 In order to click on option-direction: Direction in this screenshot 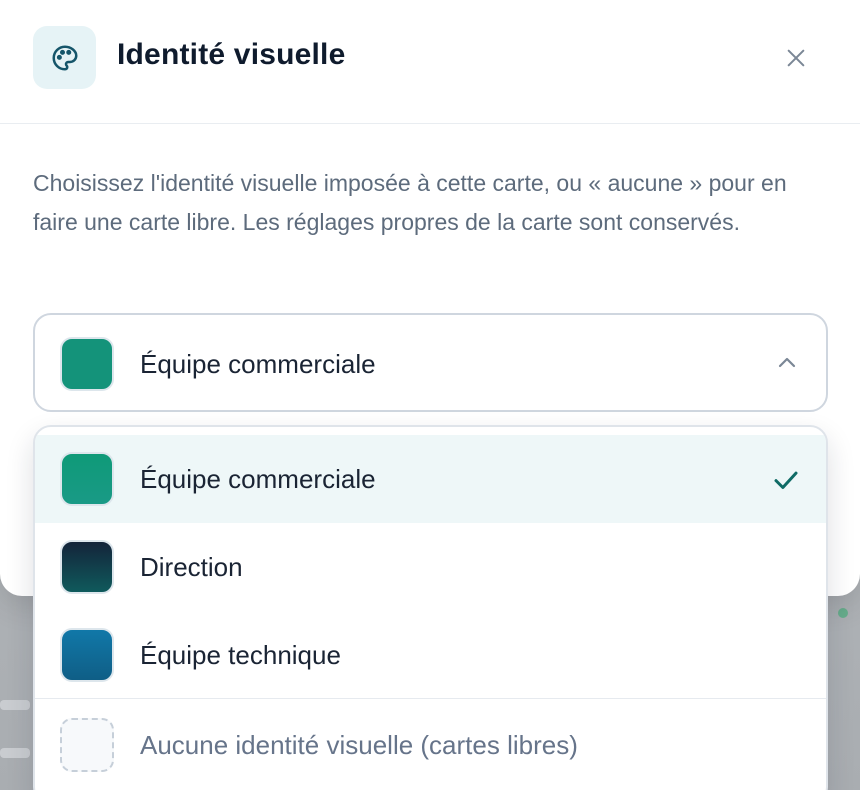, I will do `click(430, 567)`.